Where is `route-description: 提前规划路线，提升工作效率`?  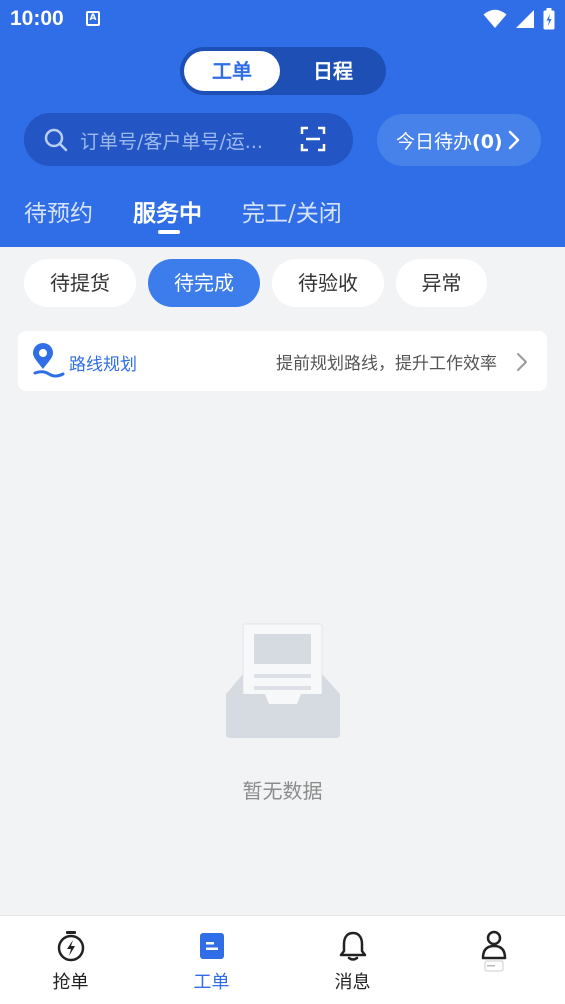
route-description: 提前规划路线，提升工作效率 is located at coordinates (386, 364).